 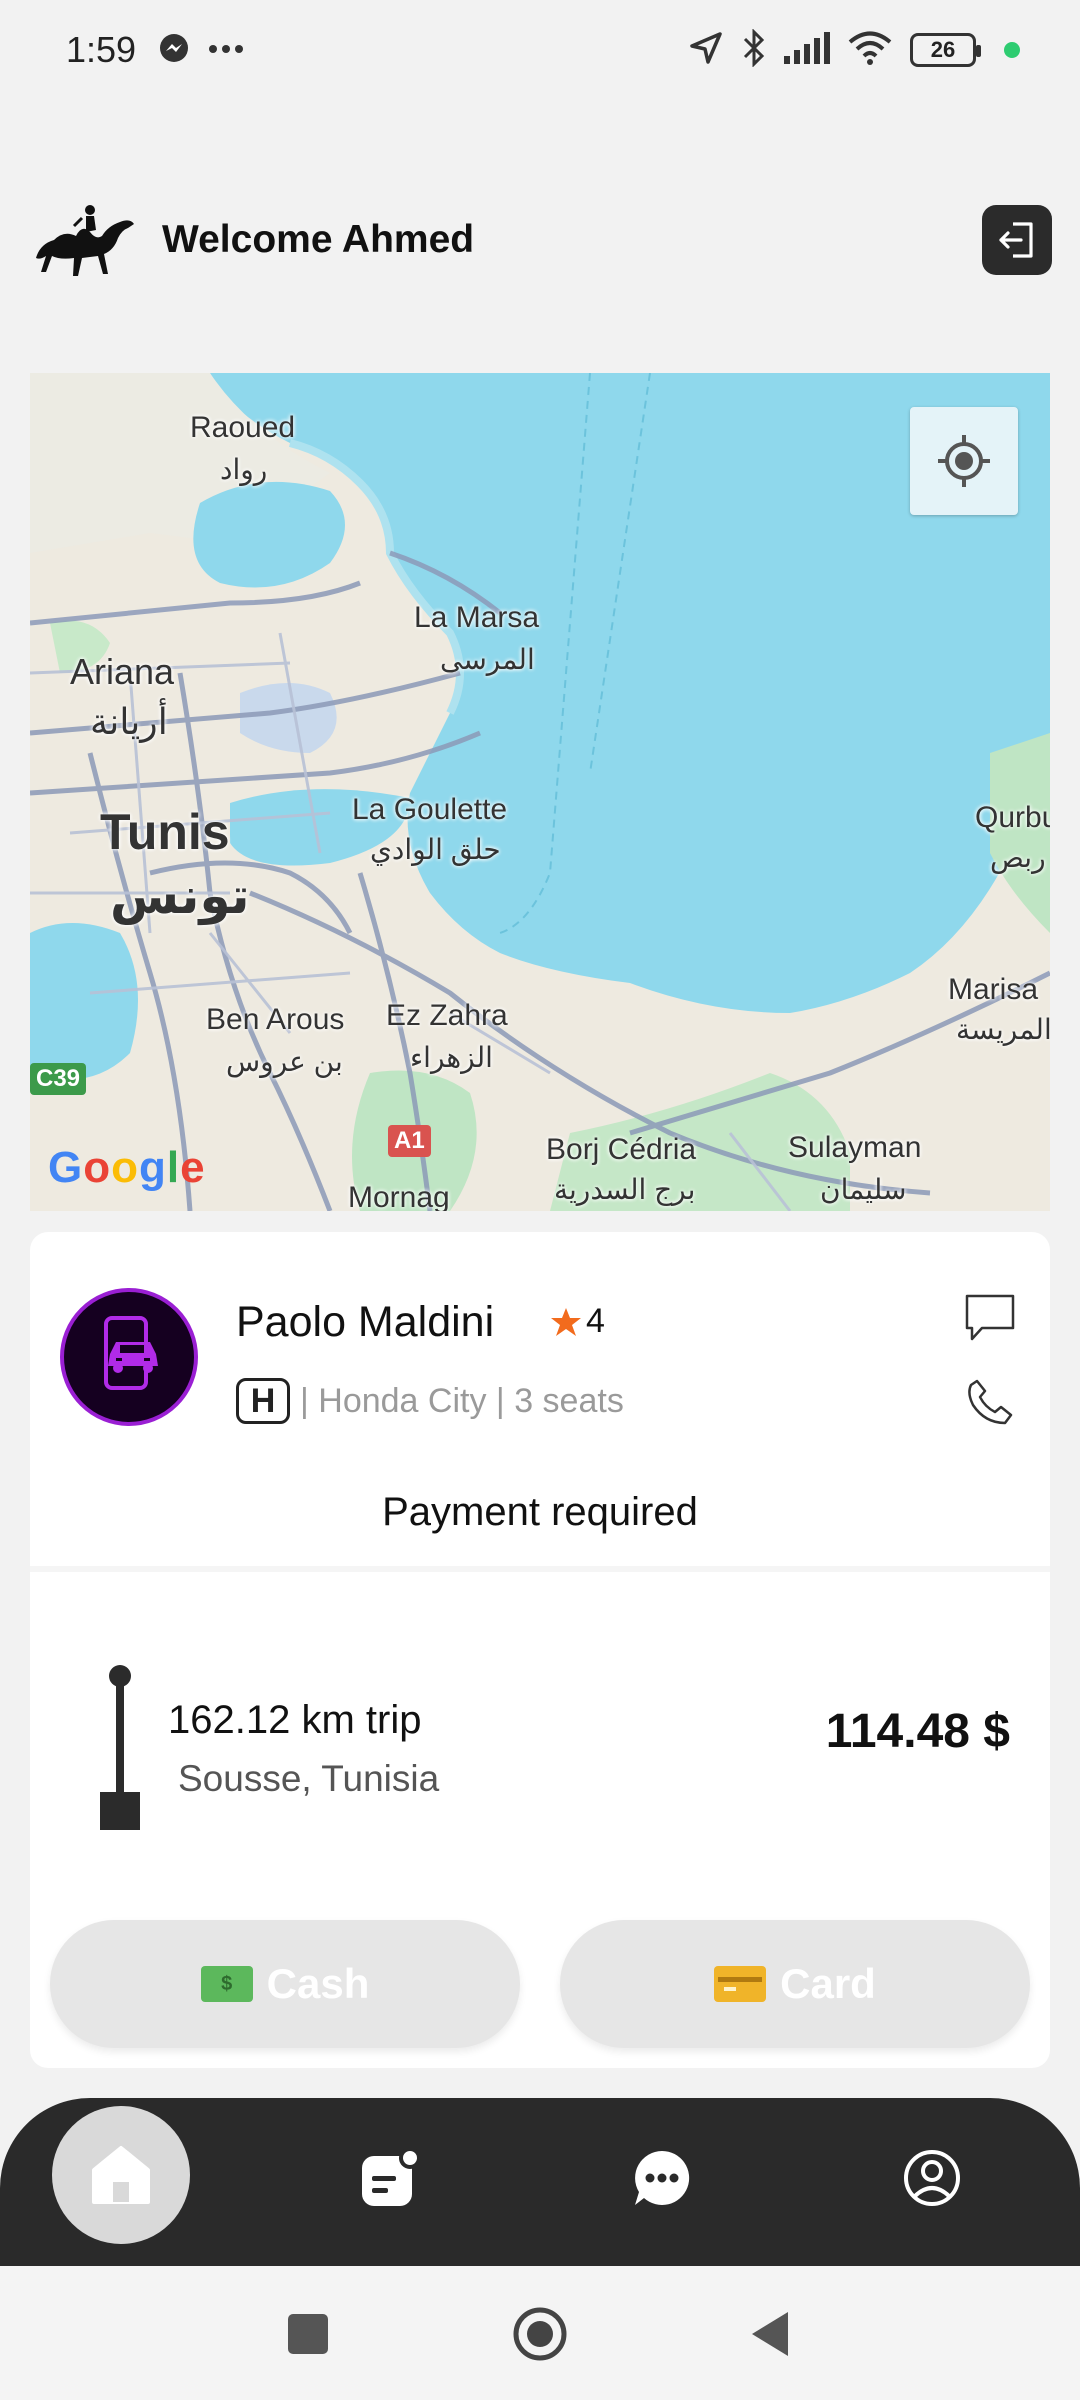 I want to click on nav-profile-button, so click(x=932, y=2178).